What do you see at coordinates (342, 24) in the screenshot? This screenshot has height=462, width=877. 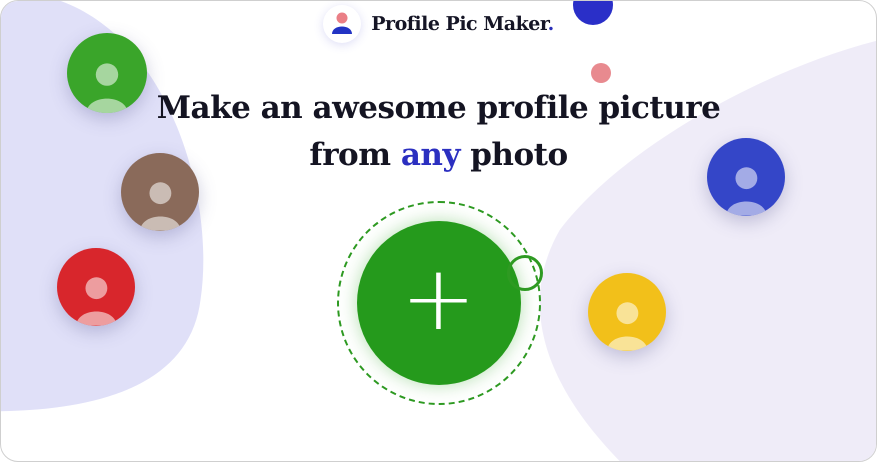 I see `logo-icon` at bounding box center [342, 24].